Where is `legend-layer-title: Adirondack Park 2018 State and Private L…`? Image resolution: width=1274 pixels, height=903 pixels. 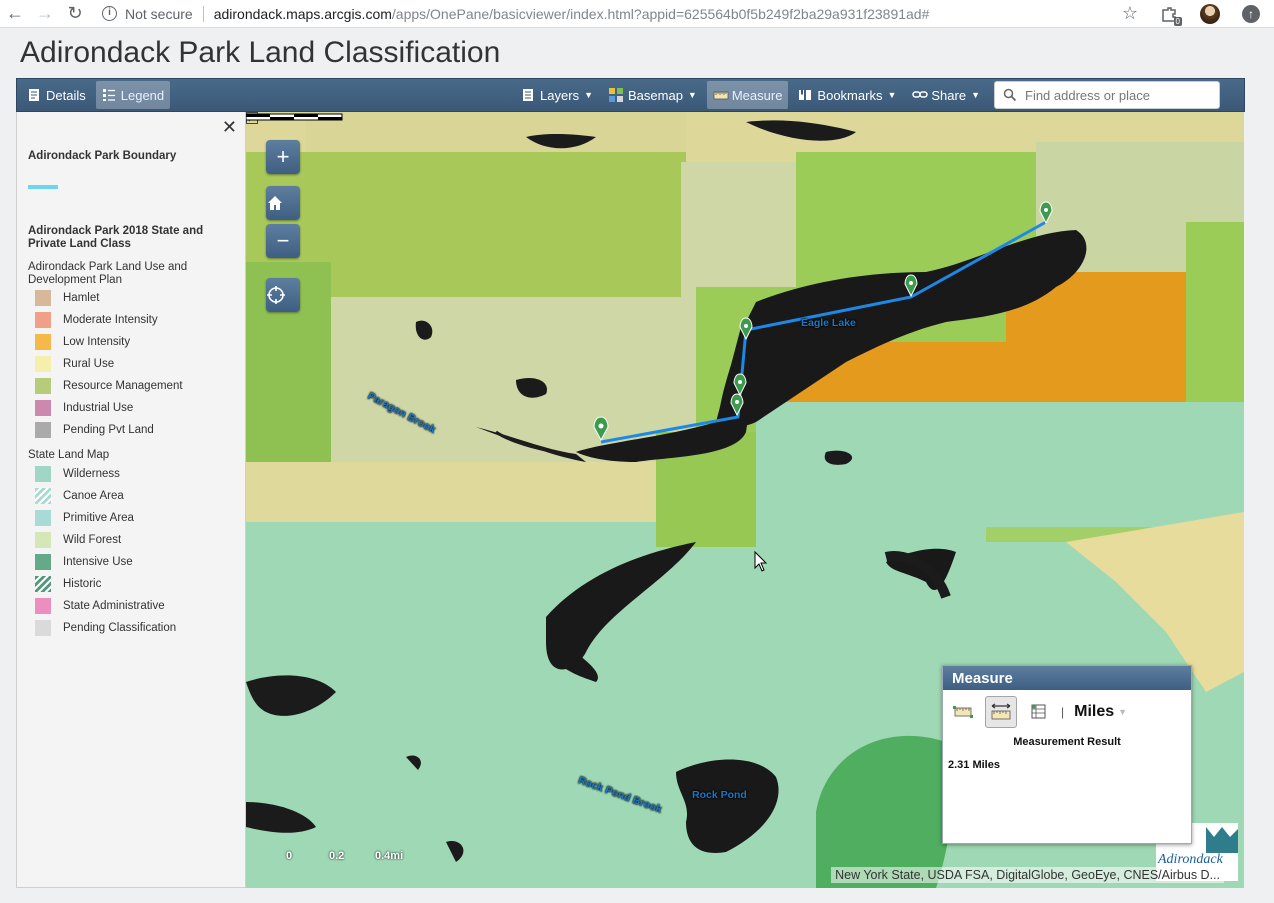 legend-layer-title: Adirondack Park 2018 State and Private L… is located at coordinates (116, 237).